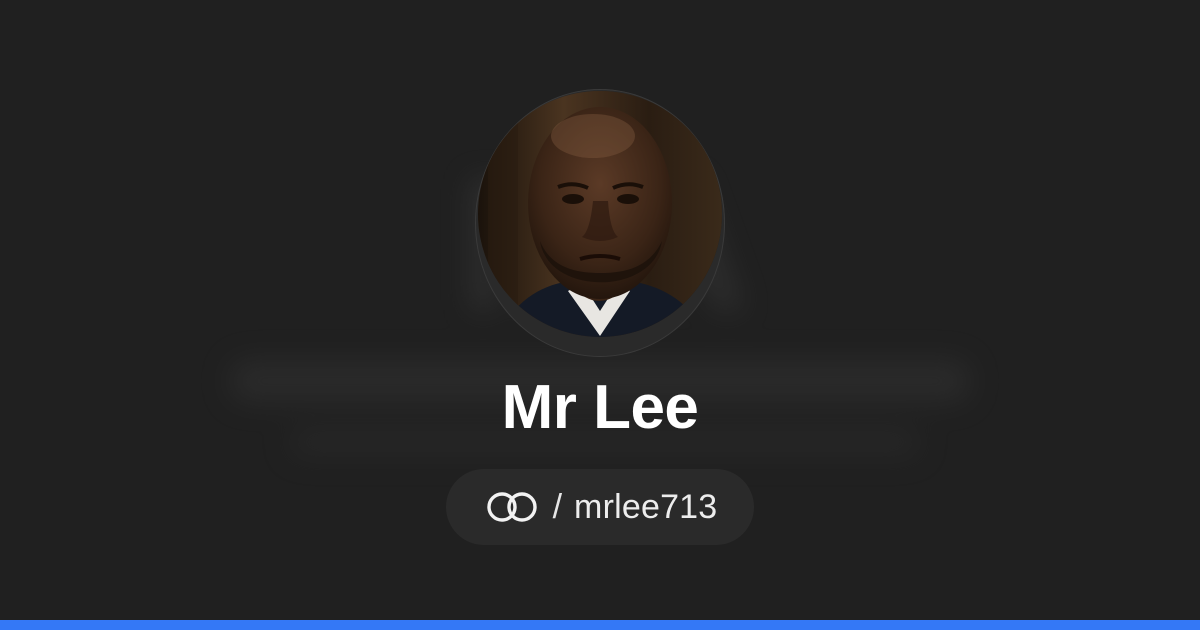  What do you see at coordinates (646, 507) in the screenshot?
I see `profile-handle: mrlee713` at bounding box center [646, 507].